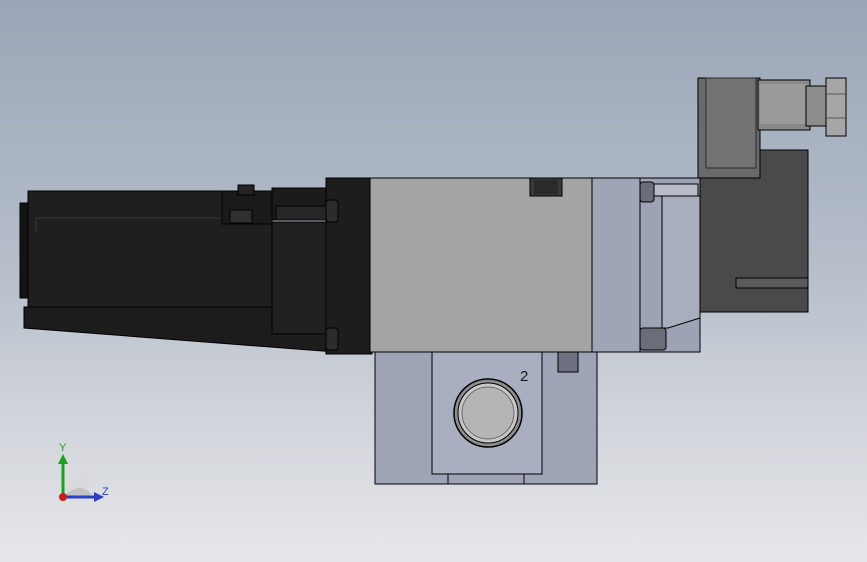  I want to click on connecting-bracket, so click(322, 266).